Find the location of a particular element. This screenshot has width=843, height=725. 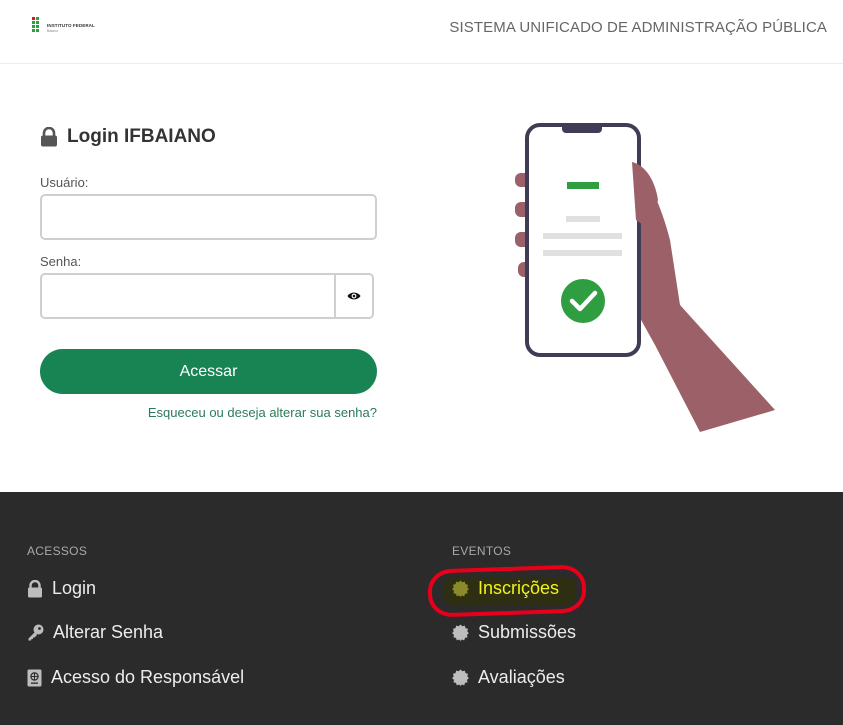

footer-link-login: Login is located at coordinates (61, 588).